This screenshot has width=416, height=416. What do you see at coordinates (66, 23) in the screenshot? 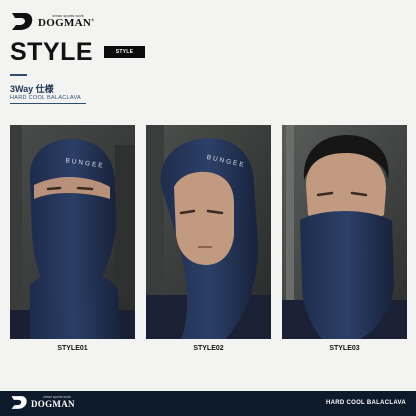
I see `brand-name: DOGMAN®` at bounding box center [66, 23].